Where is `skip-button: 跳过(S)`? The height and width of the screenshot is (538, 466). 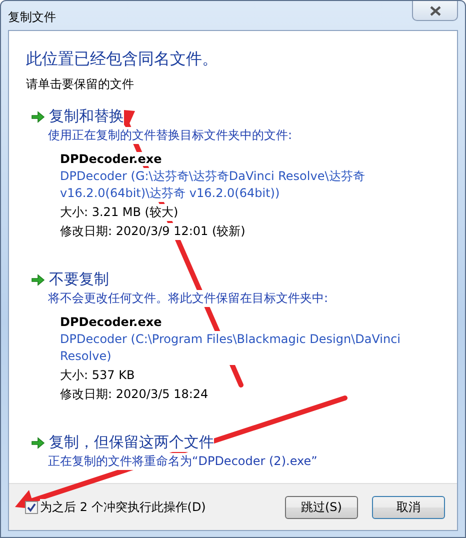
skip-button: 跳过(S) is located at coordinates (321, 507).